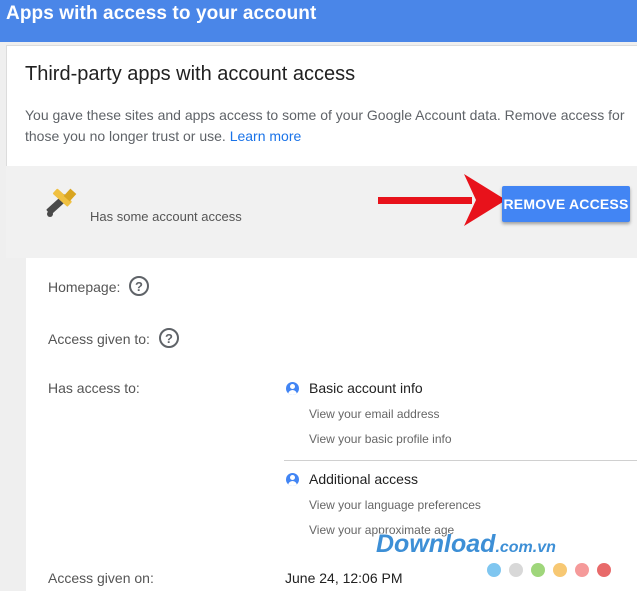 This screenshot has height=591, width=637. What do you see at coordinates (344, 578) in the screenshot?
I see `access-given-on-value: June 24, 12:06 PM` at bounding box center [344, 578].